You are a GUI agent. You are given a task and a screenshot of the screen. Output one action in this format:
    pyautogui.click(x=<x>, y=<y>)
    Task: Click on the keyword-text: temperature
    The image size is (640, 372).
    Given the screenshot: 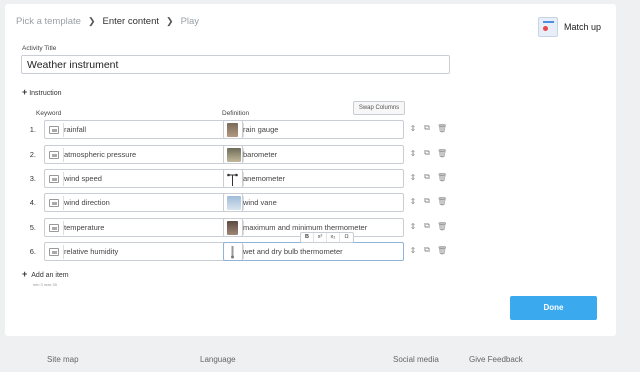 What is the action you would take?
    pyautogui.click(x=84, y=227)
    